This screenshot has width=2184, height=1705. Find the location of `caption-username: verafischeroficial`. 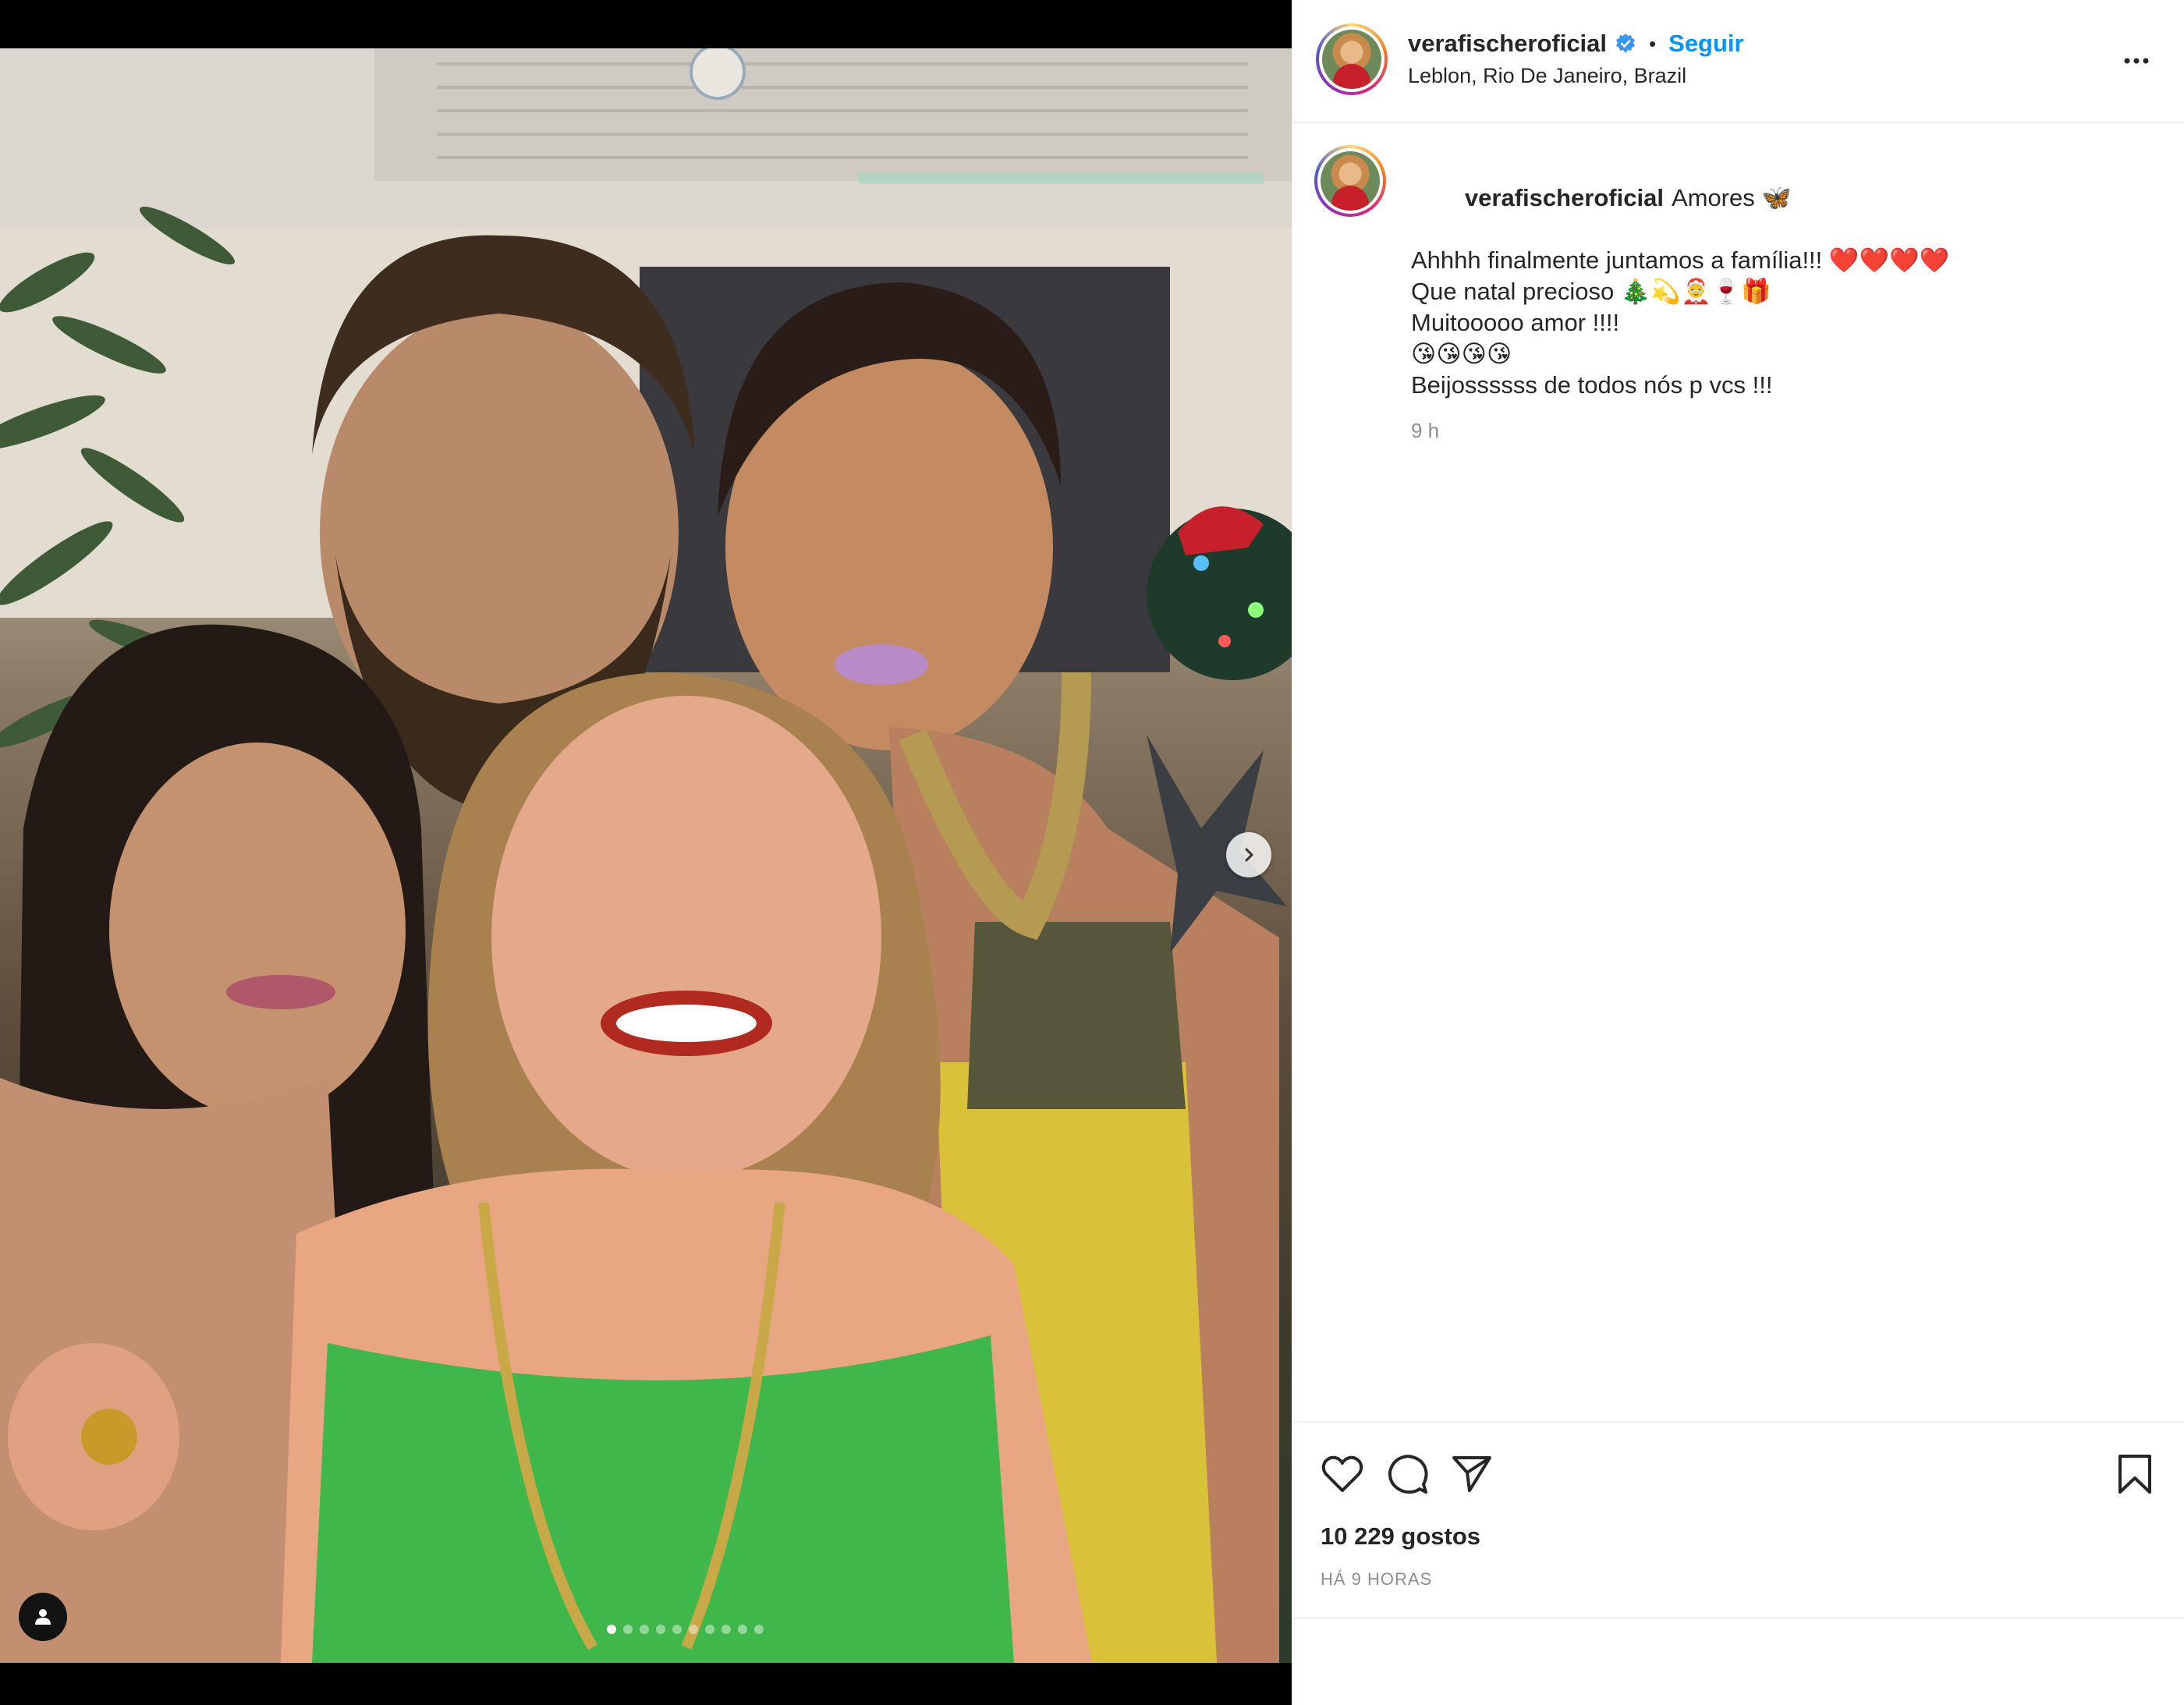

caption-username: verafischeroficial is located at coordinates (1565, 198).